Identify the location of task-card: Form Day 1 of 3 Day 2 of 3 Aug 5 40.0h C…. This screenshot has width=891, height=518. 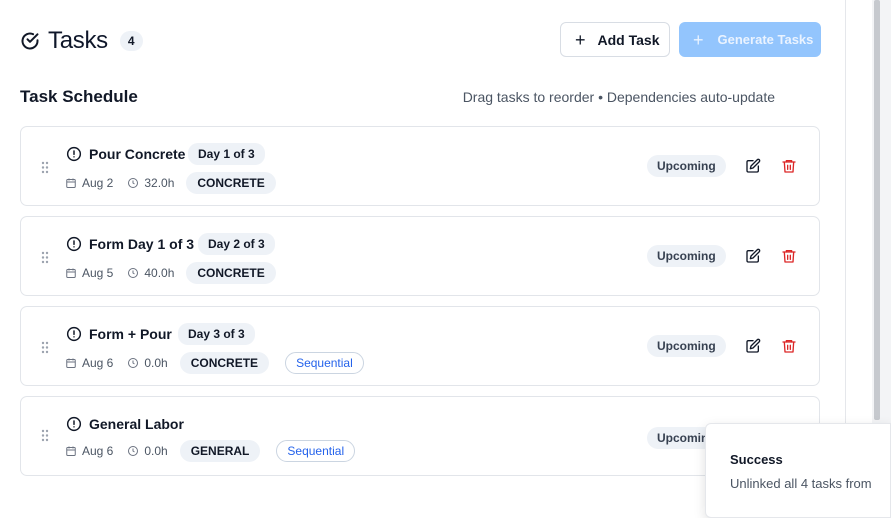
(420, 256).